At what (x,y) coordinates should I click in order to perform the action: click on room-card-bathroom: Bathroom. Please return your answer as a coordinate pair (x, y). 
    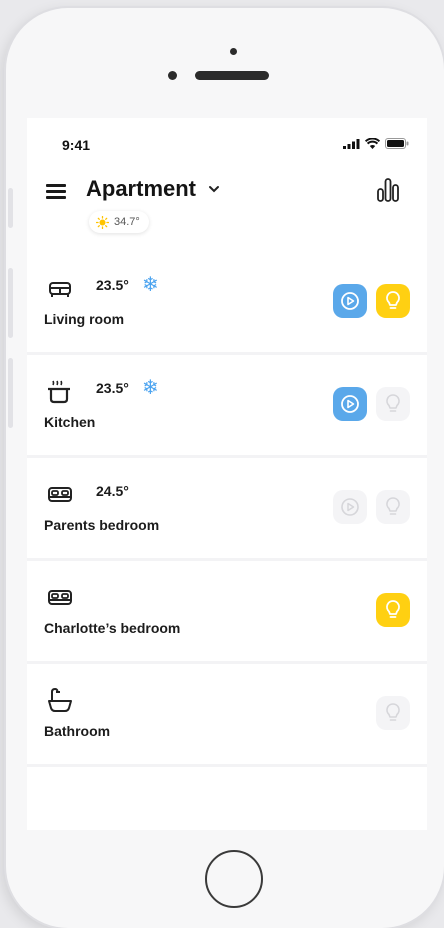
    Looking at the image, I should click on (227, 715).